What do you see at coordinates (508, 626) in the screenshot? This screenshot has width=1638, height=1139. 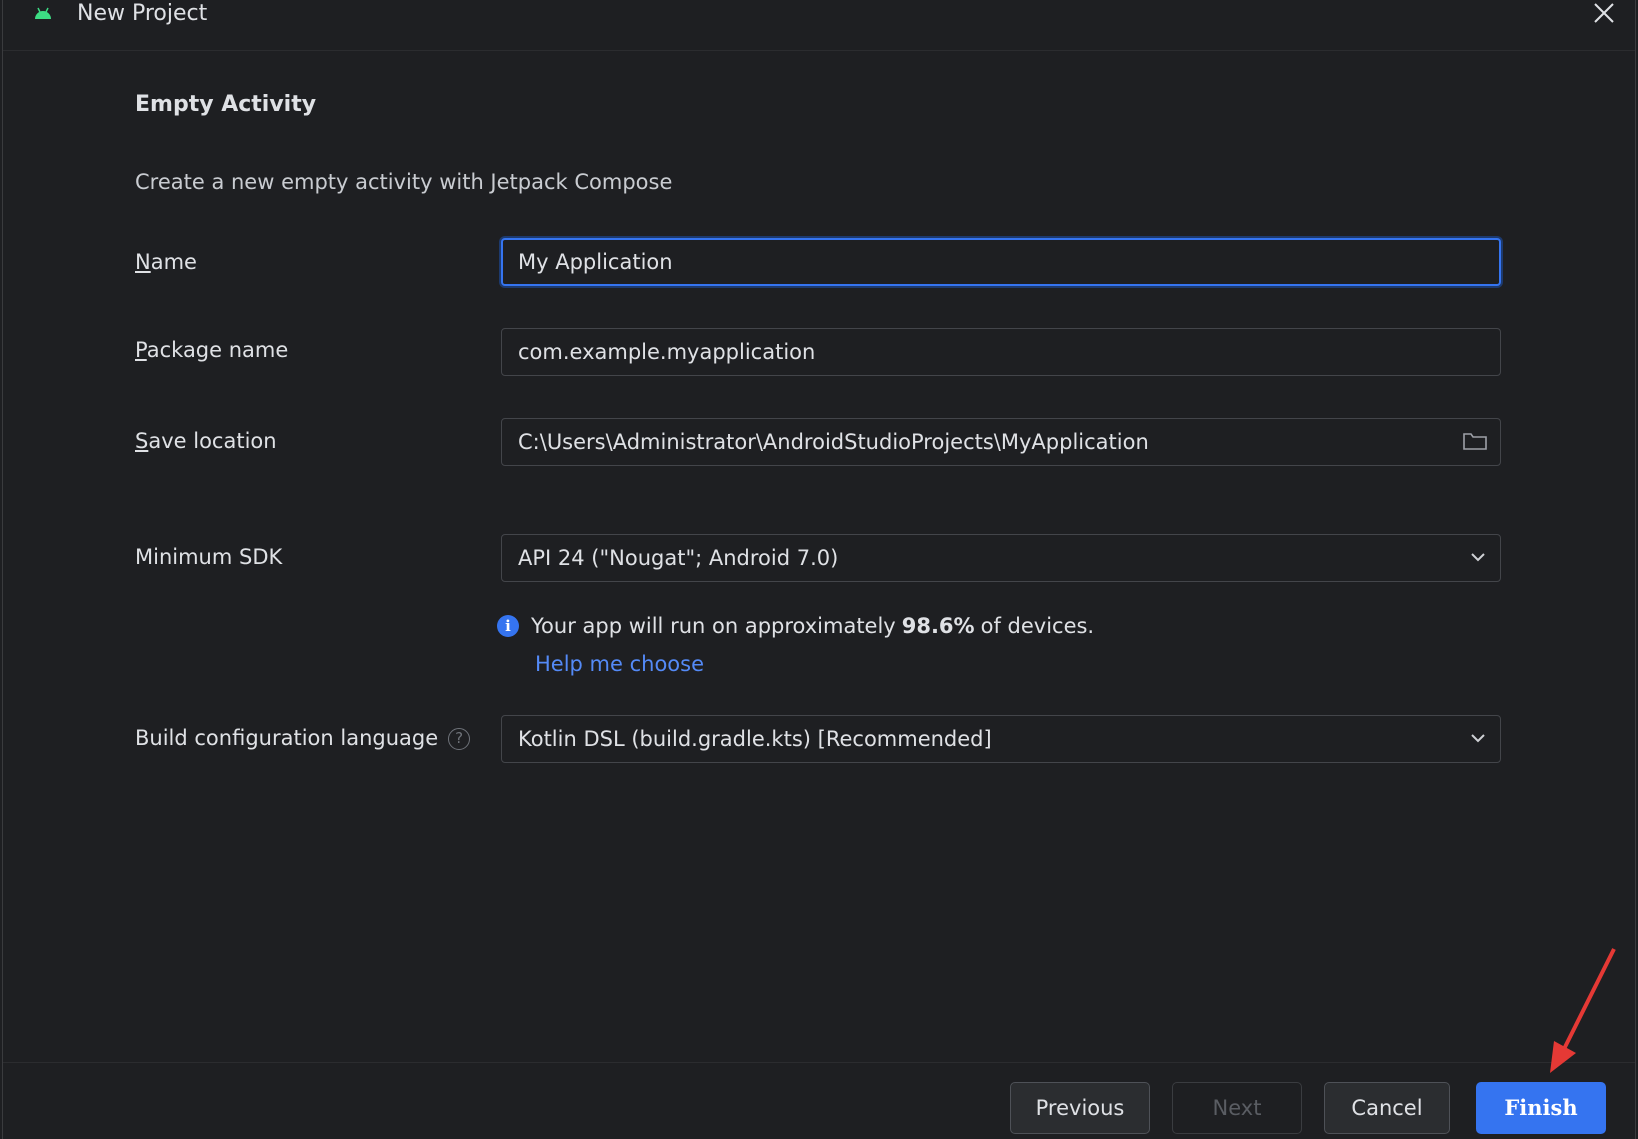 I see `info-icon: i` at bounding box center [508, 626].